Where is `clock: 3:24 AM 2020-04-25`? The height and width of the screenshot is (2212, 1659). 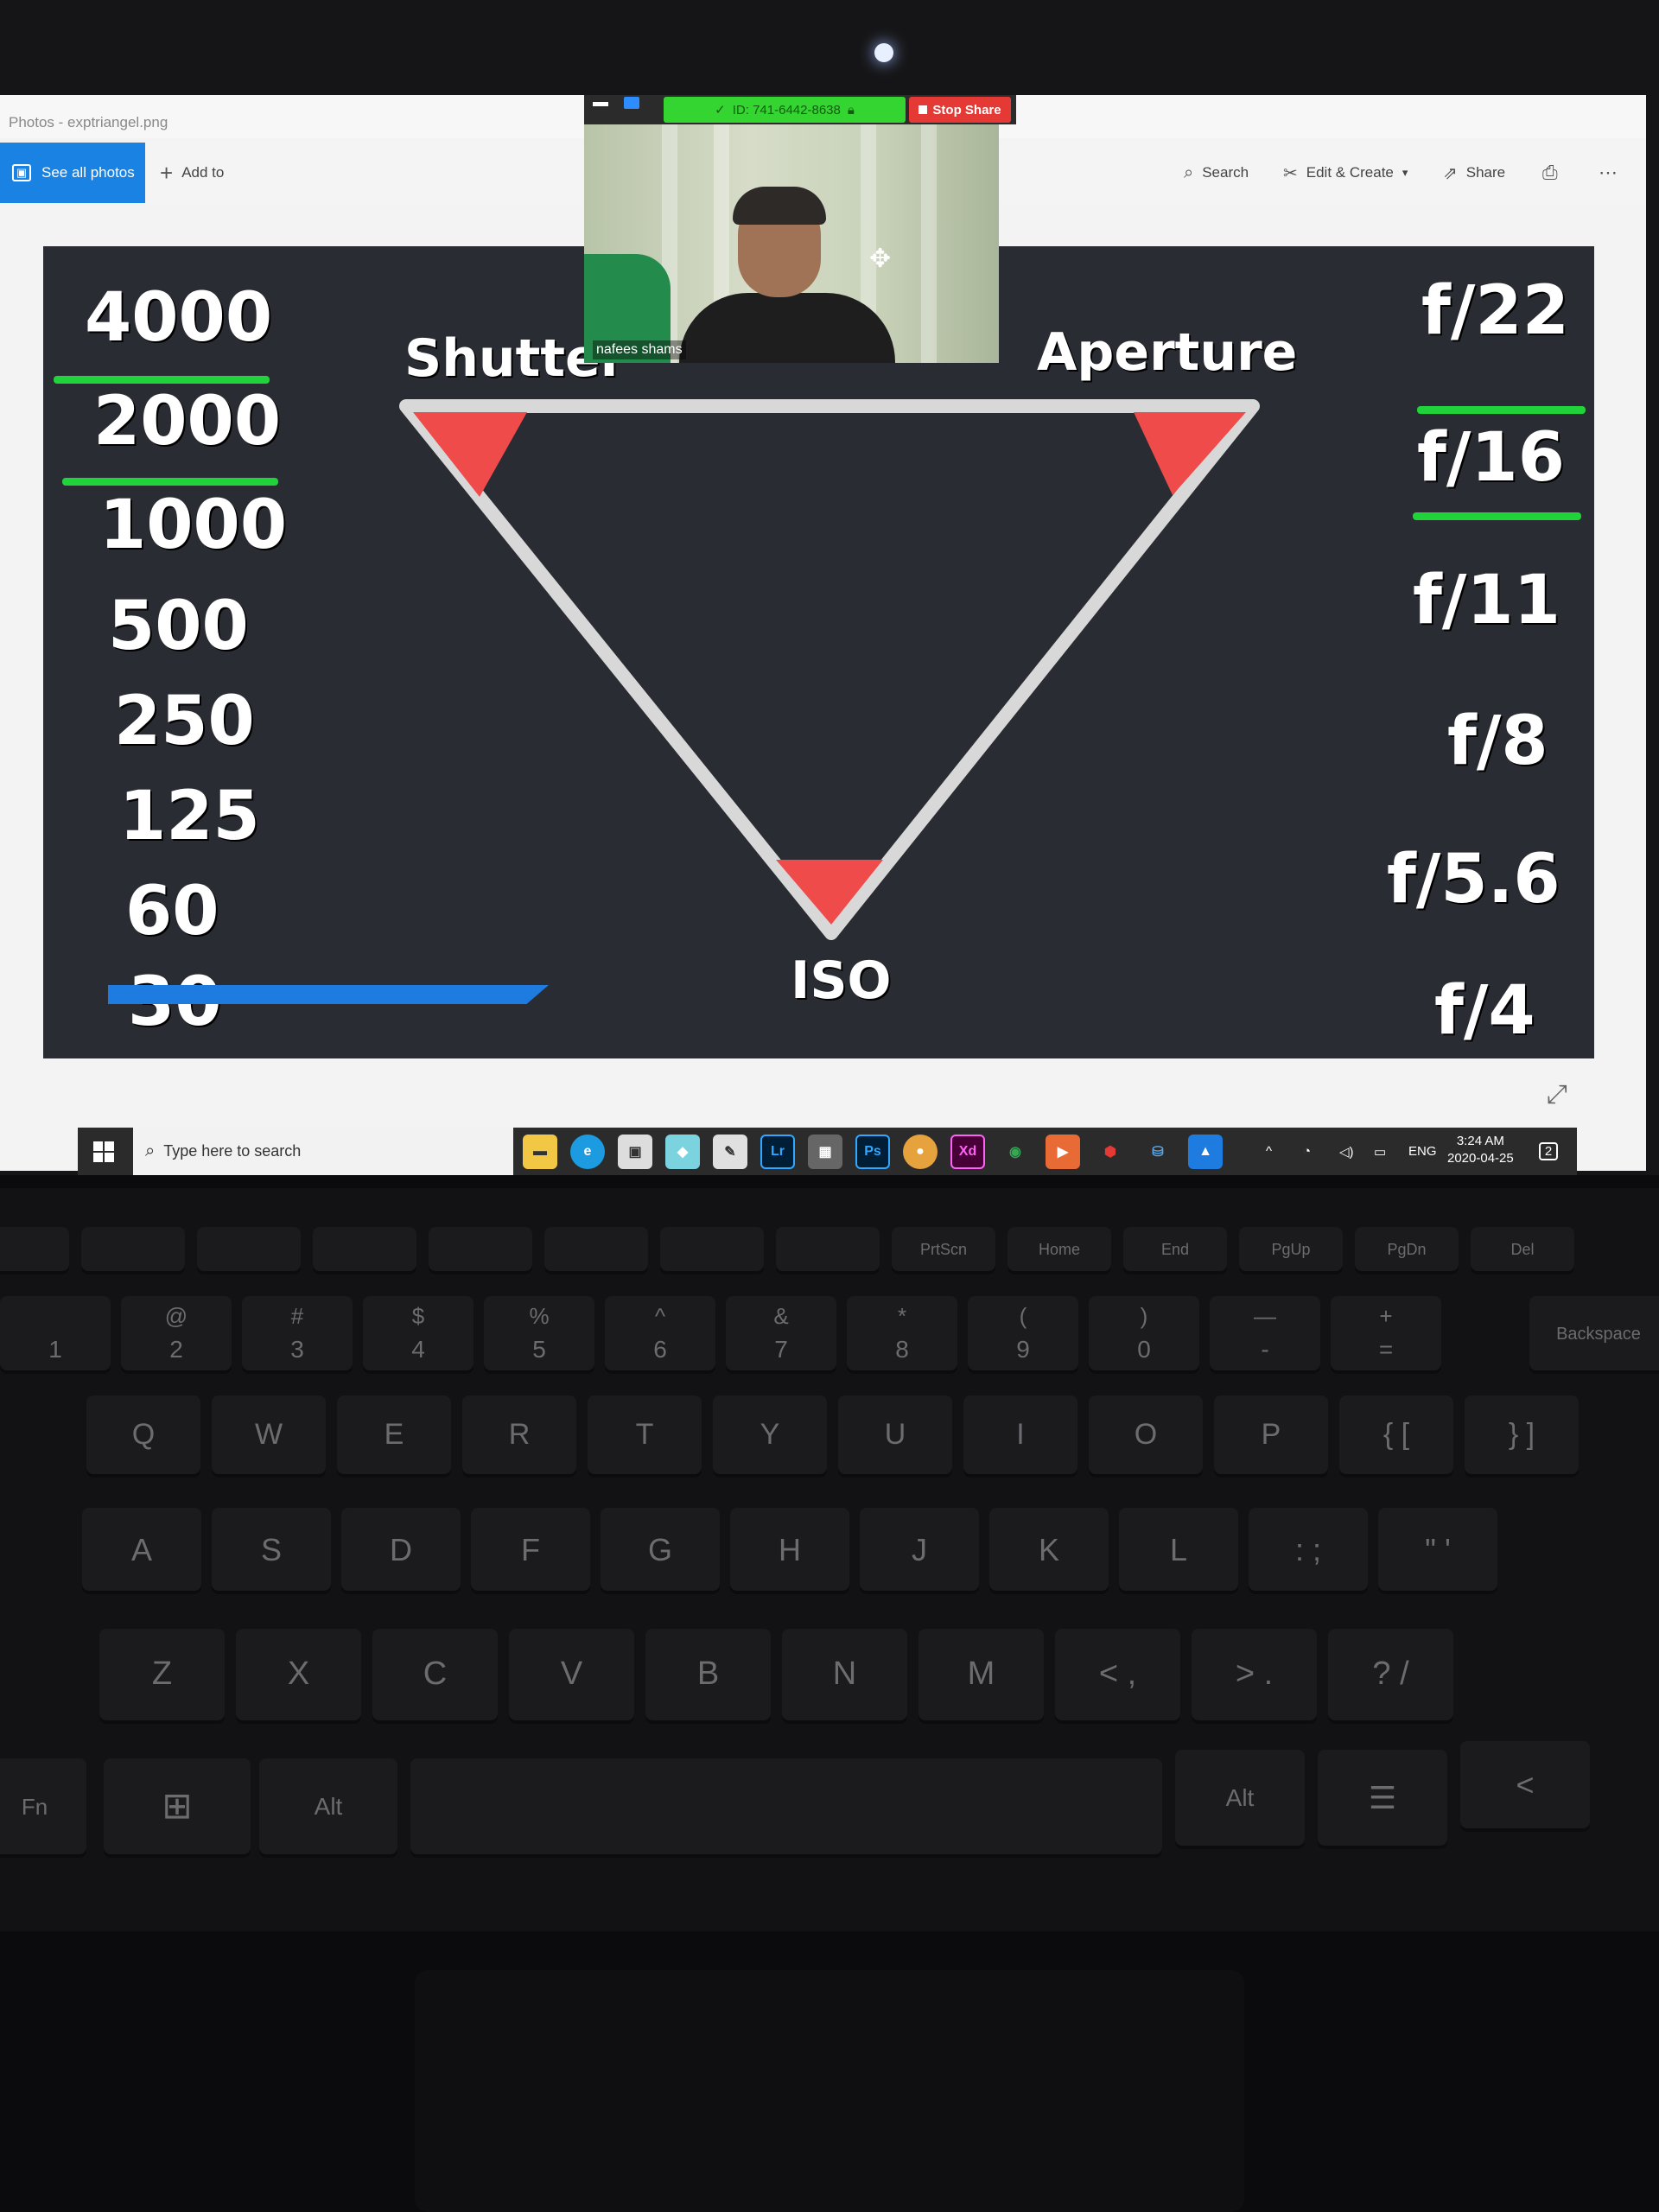
clock: 3:24 AM 2020-04-25 is located at coordinates (1480, 1150).